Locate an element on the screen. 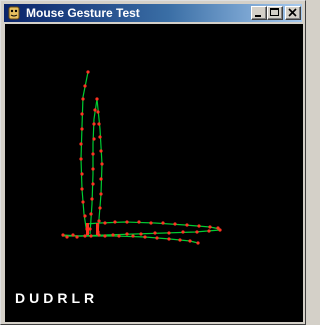  minimize-button is located at coordinates (259, 13).